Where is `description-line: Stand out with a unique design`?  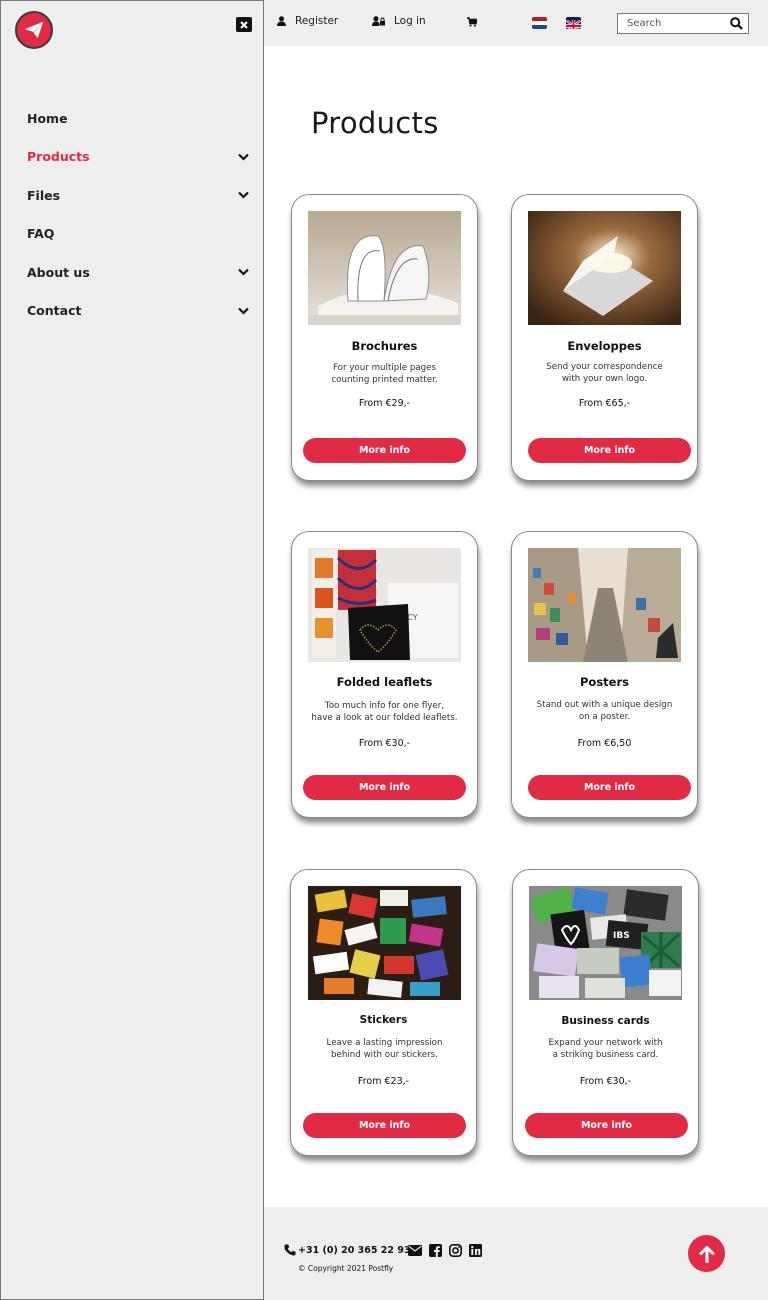 description-line: Stand out with a unique design is located at coordinates (604, 705).